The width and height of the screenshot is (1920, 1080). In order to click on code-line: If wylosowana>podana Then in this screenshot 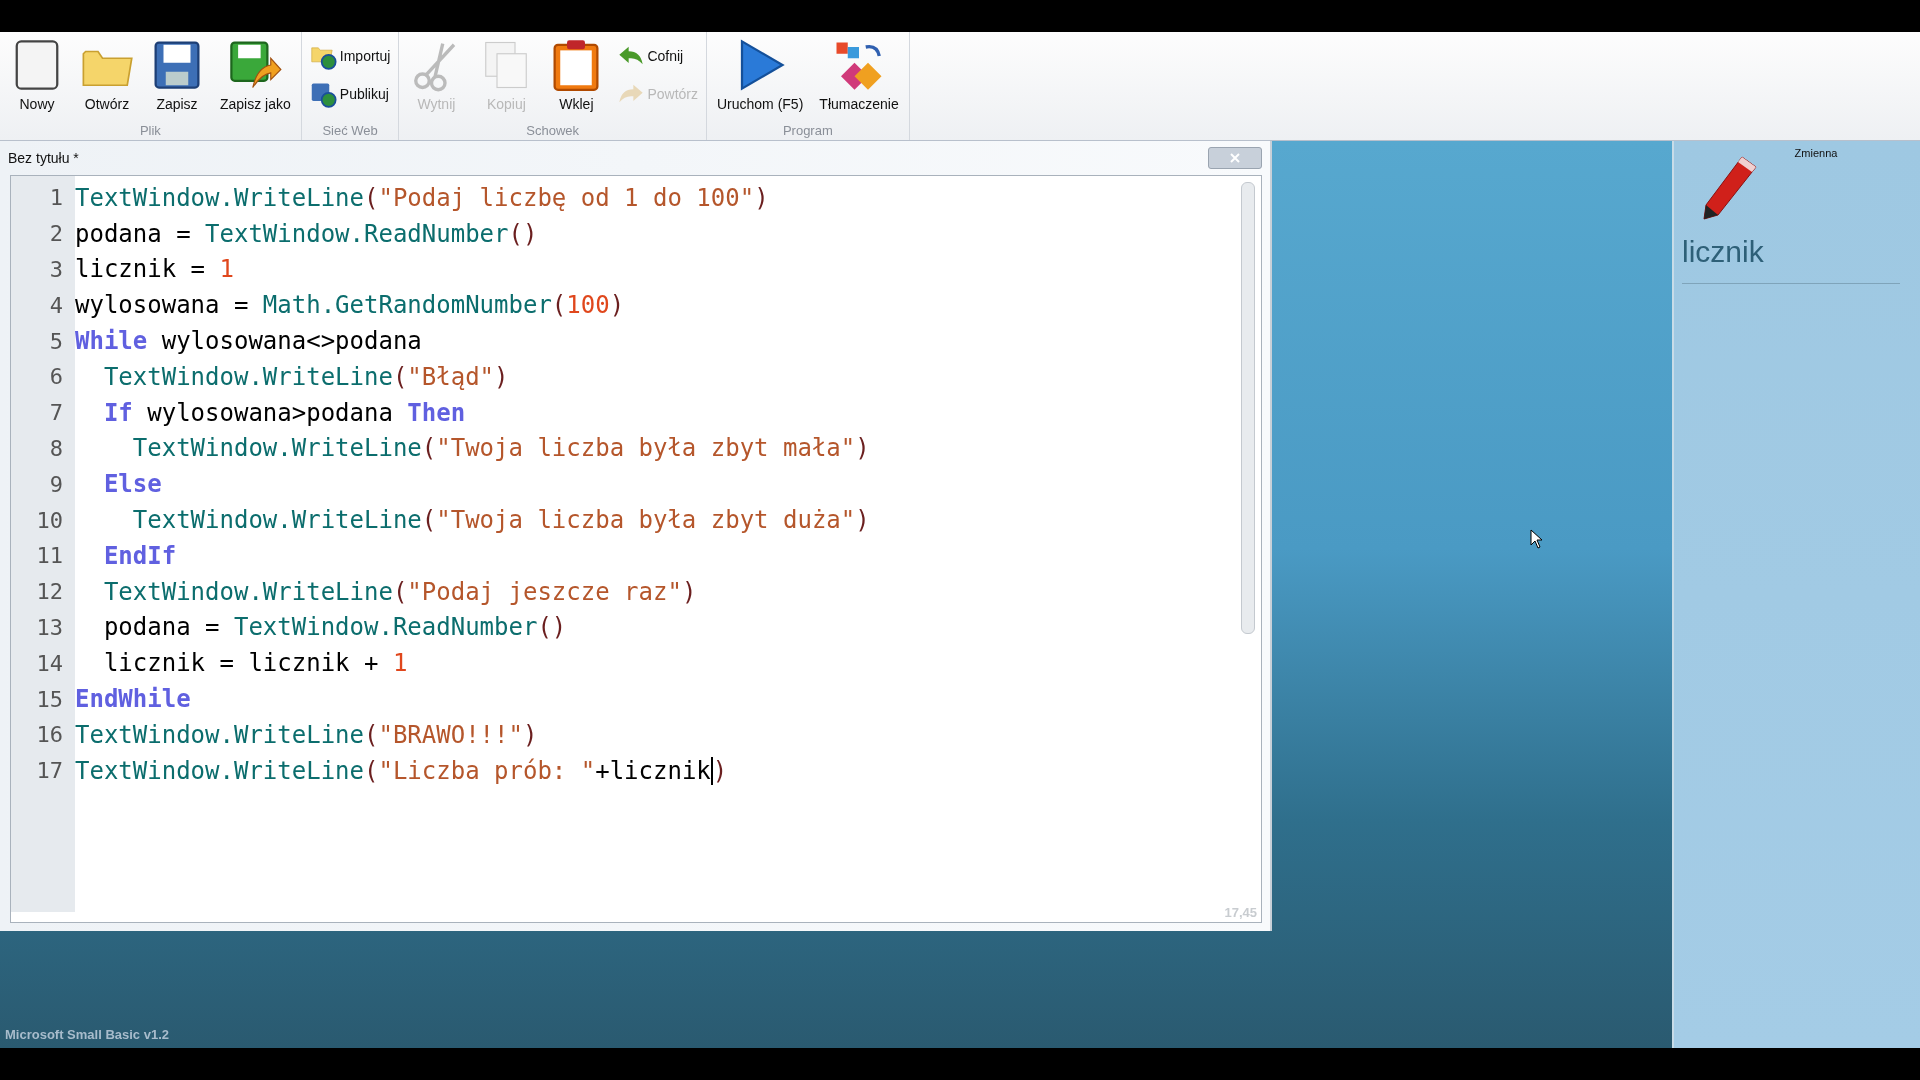, I will do `click(284, 412)`.